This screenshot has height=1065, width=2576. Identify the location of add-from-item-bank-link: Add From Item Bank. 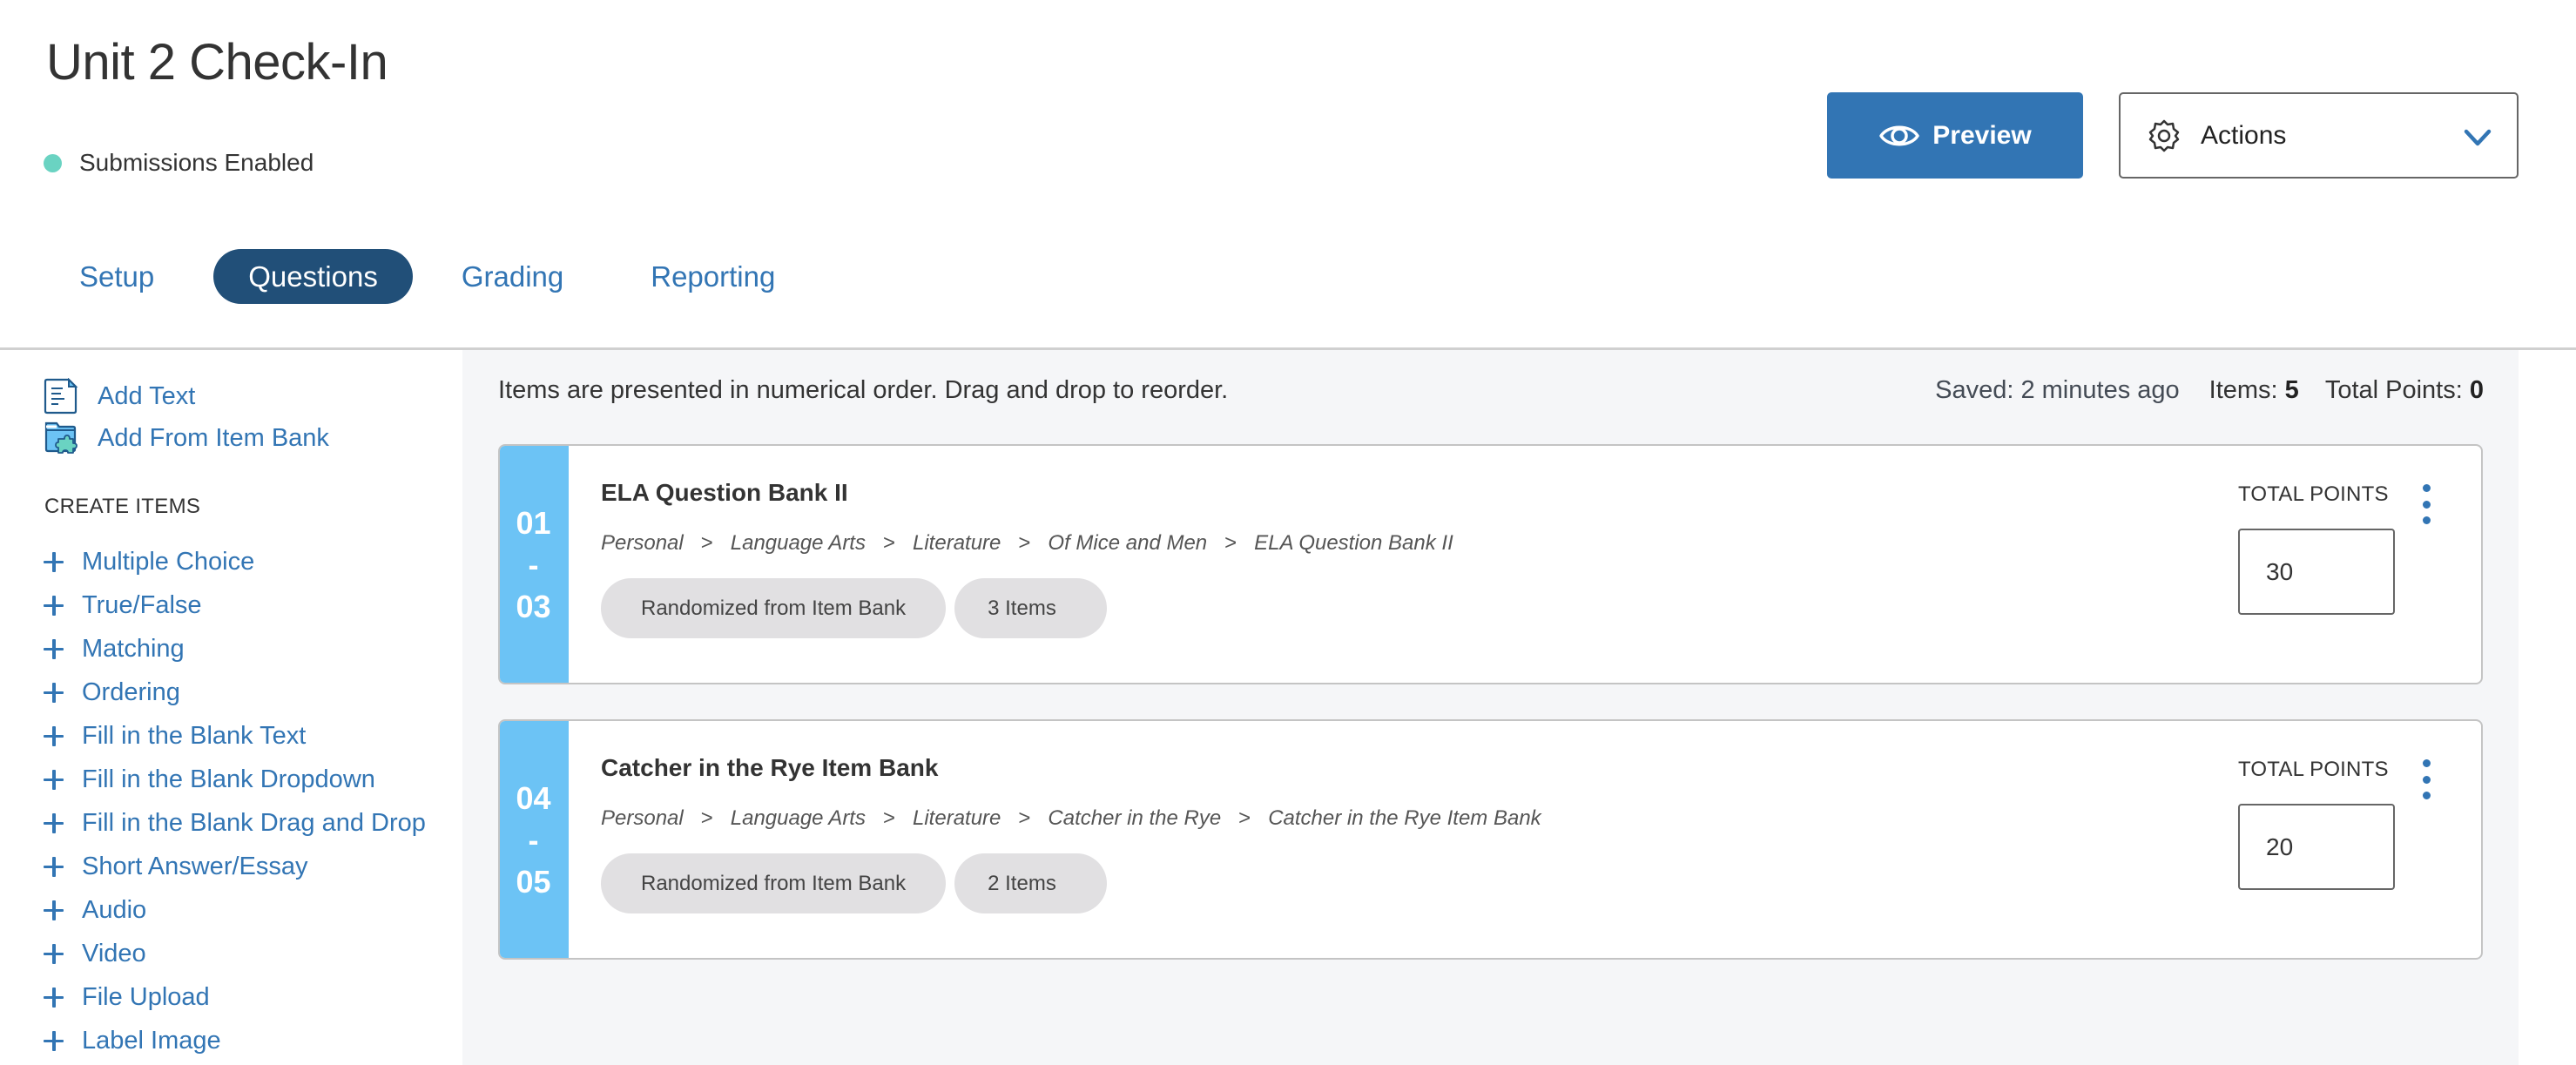
(186, 438).